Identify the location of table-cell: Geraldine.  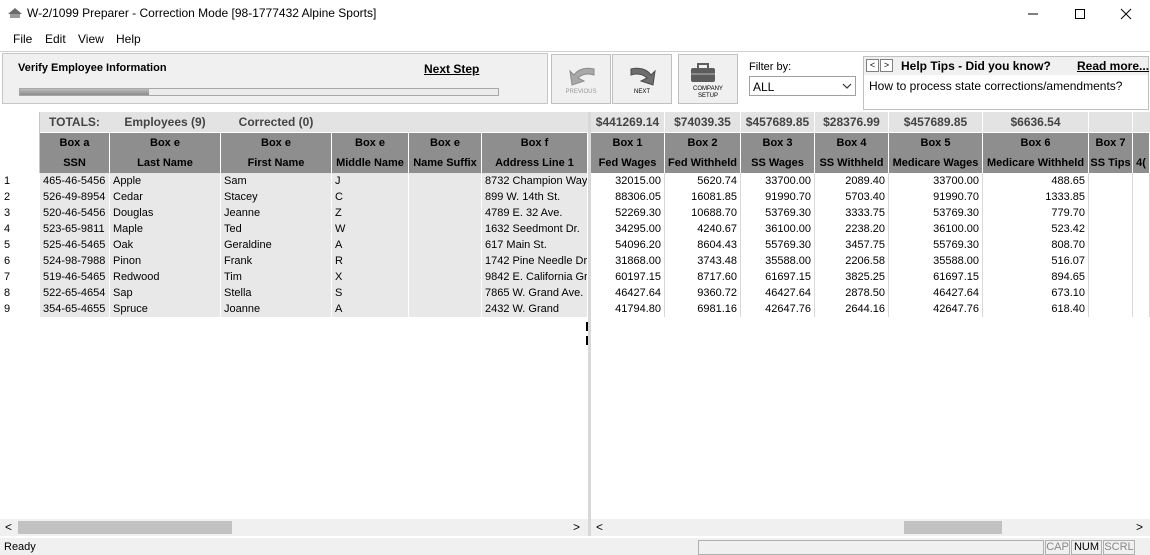
(276, 245).